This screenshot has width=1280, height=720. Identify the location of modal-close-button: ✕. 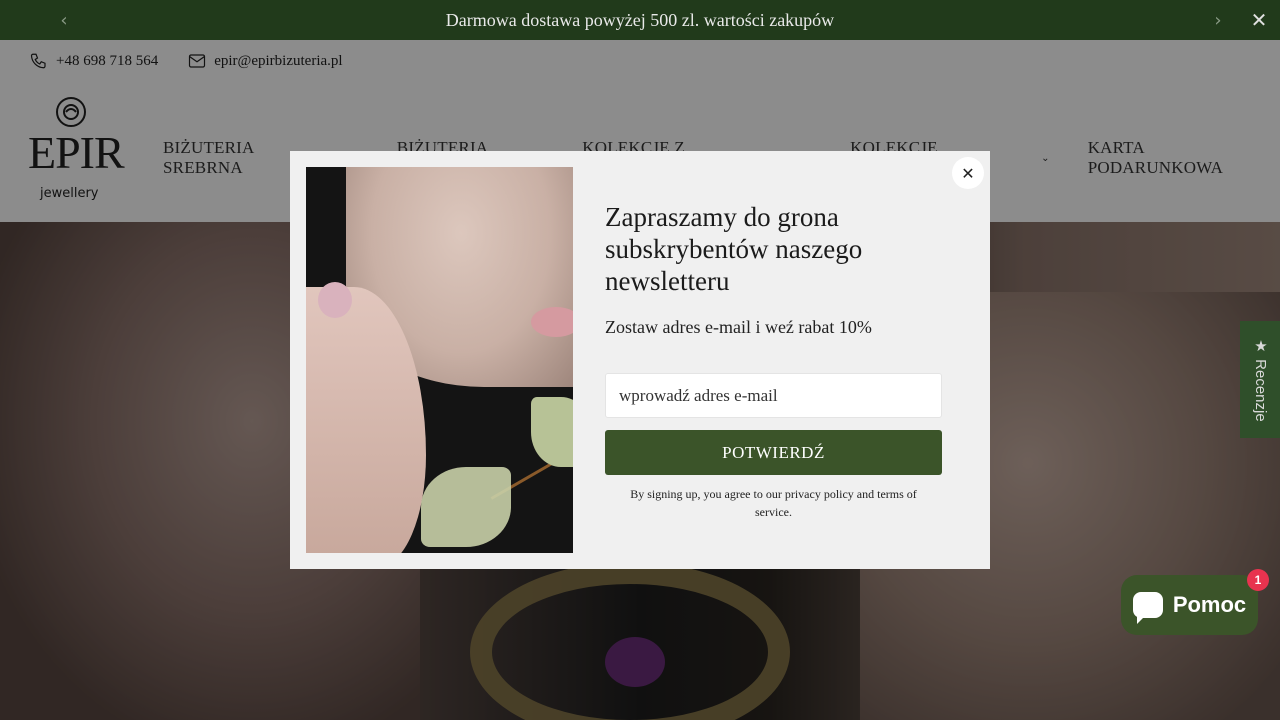
(968, 173).